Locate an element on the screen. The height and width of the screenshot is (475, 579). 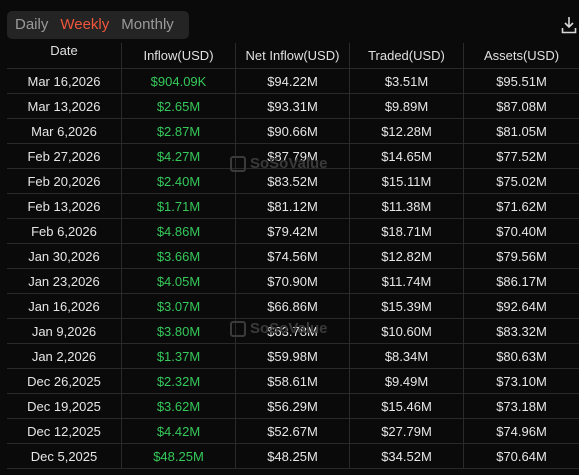
date-cell: Jan 23,2026 is located at coordinates (64, 281).